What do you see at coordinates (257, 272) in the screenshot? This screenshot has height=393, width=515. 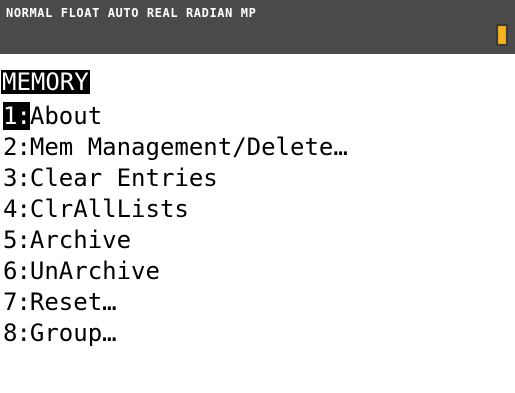 I see `menu-item-unarchive: 6:UnArchive` at bounding box center [257, 272].